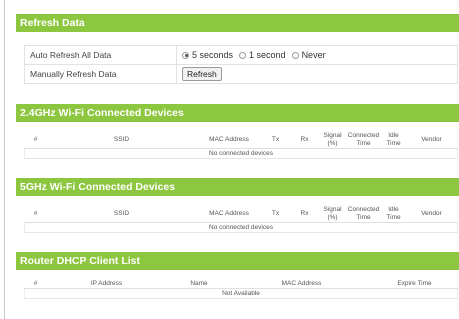  What do you see at coordinates (414, 284) in the screenshot?
I see `col-expire: Expire Time` at bounding box center [414, 284].